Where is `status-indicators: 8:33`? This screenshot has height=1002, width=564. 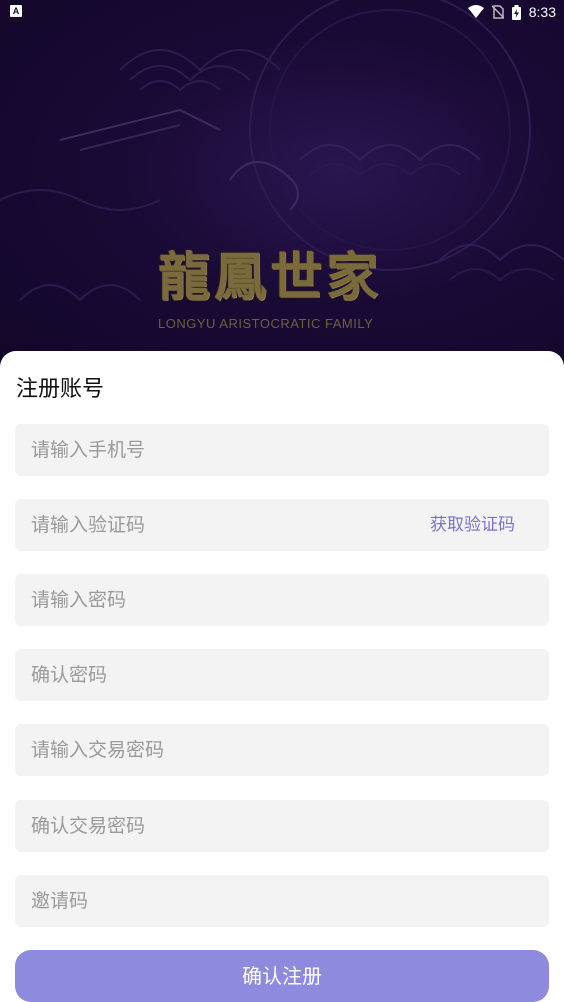
status-indicators: 8:33 is located at coordinates (511, 12).